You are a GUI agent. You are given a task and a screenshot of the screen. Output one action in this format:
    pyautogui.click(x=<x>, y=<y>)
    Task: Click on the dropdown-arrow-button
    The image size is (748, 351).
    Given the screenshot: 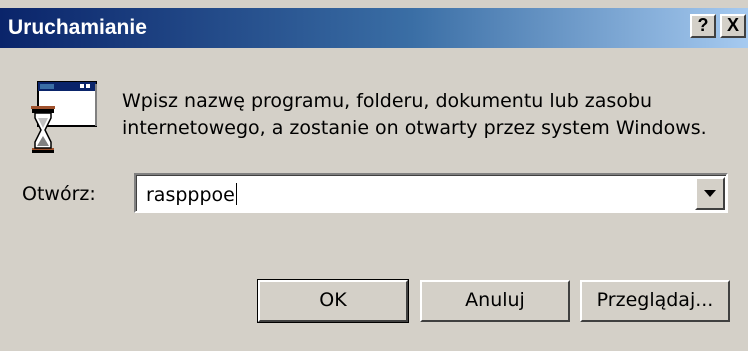 What is the action you would take?
    pyautogui.click(x=710, y=193)
    